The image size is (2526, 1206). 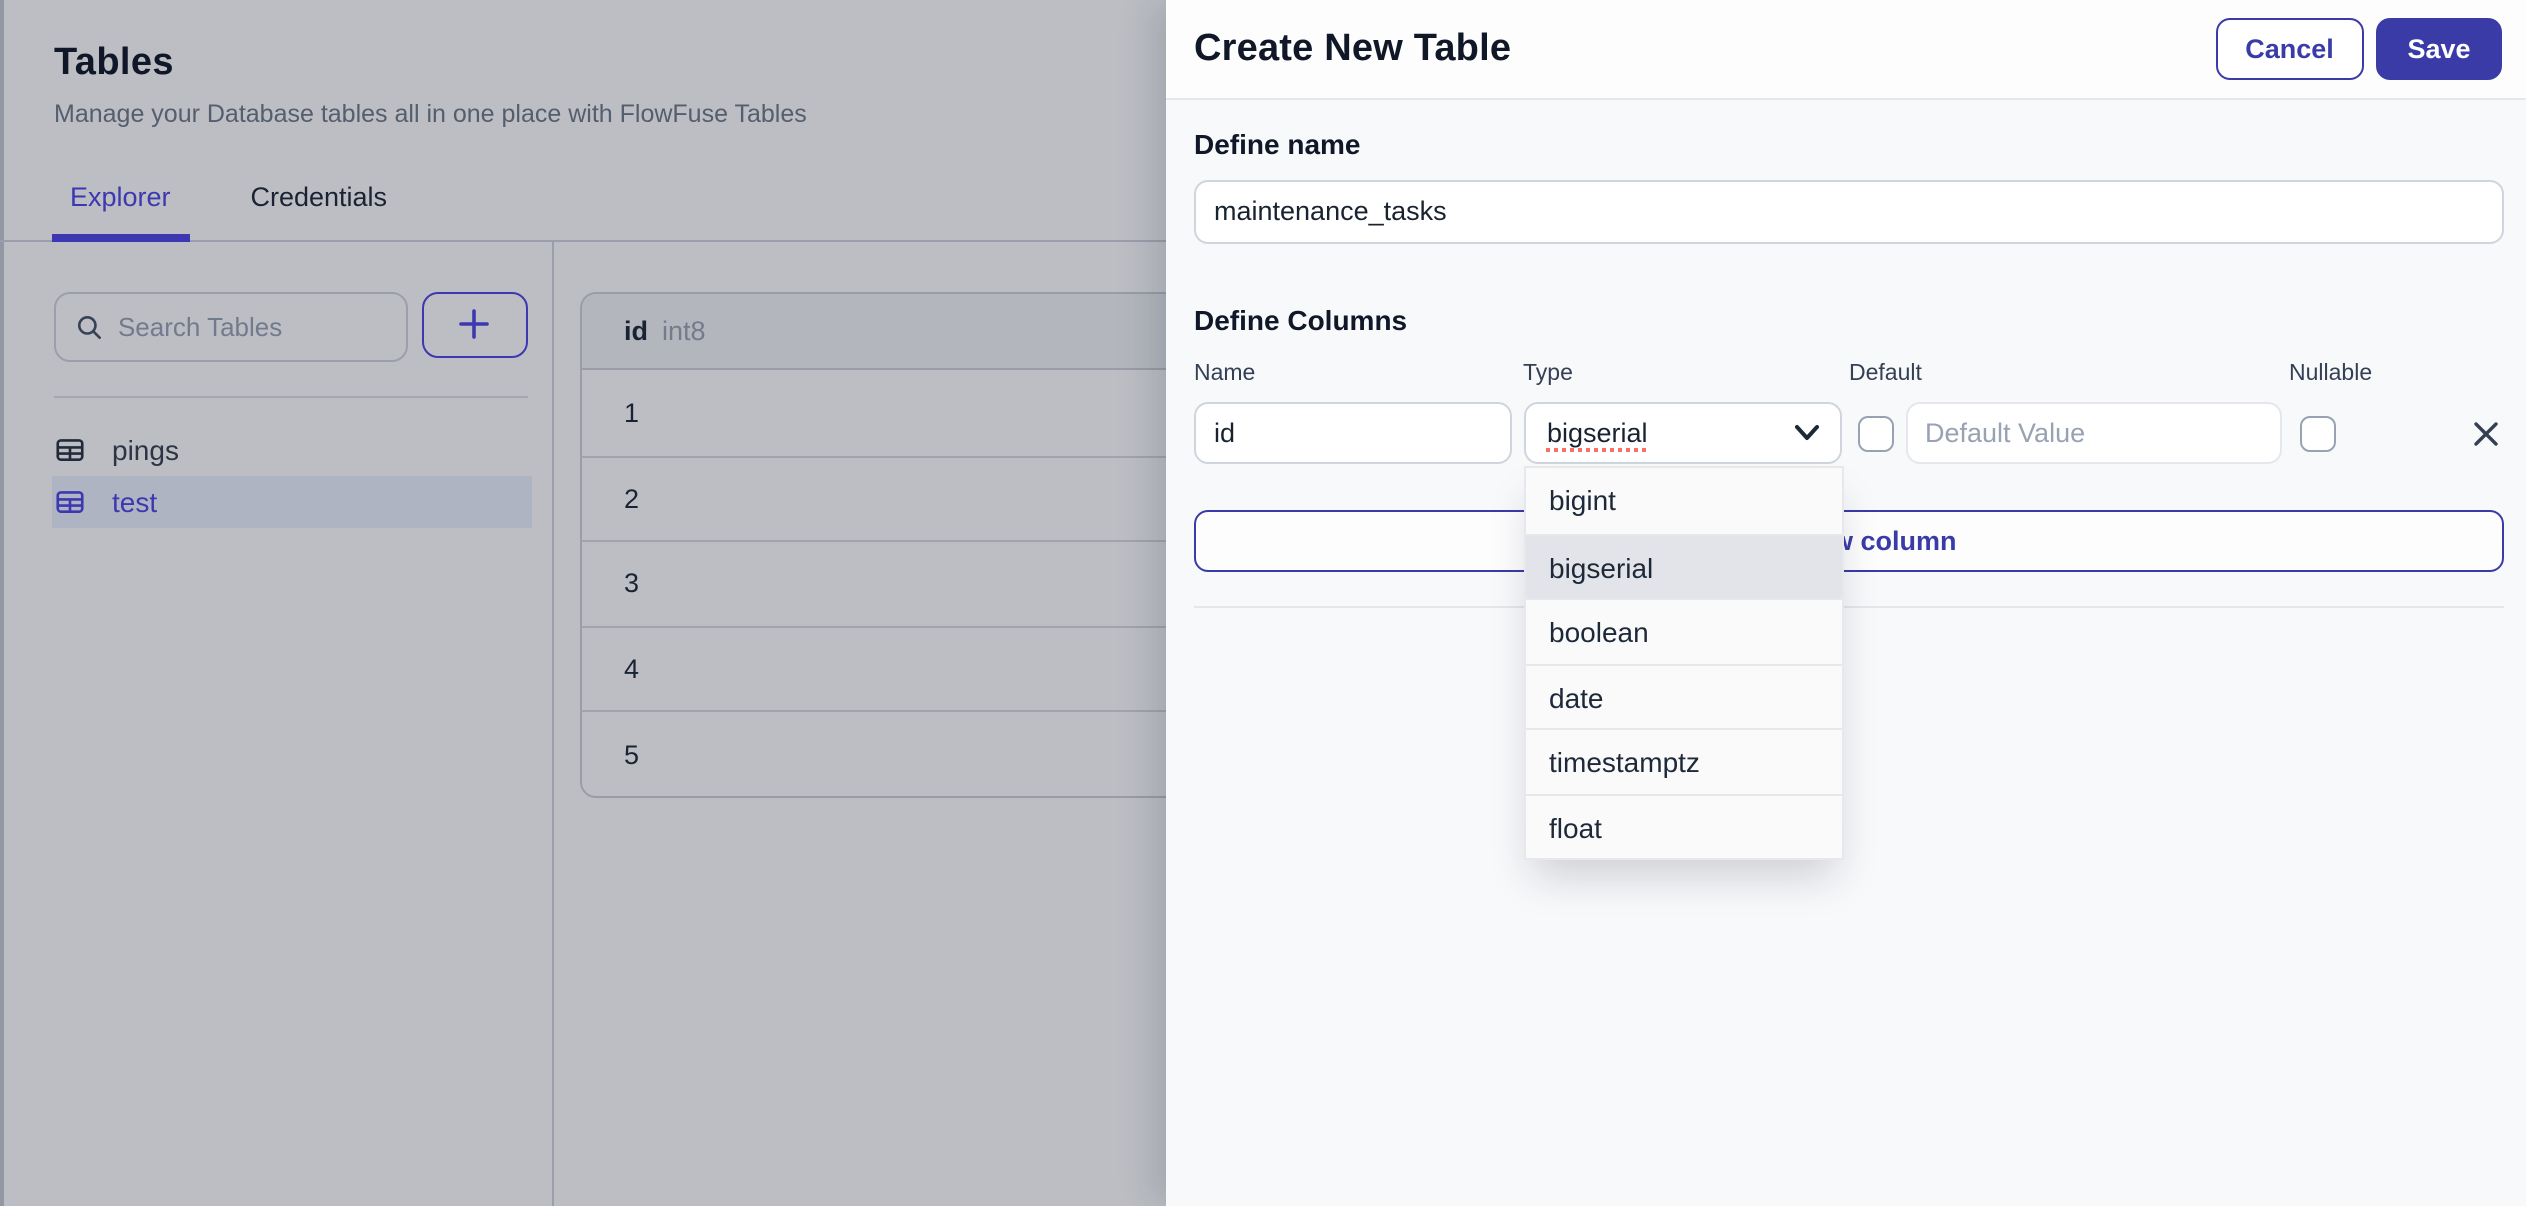 What do you see at coordinates (1683, 760) in the screenshot?
I see `type-option-timestamptz: timestamptz` at bounding box center [1683, 760].